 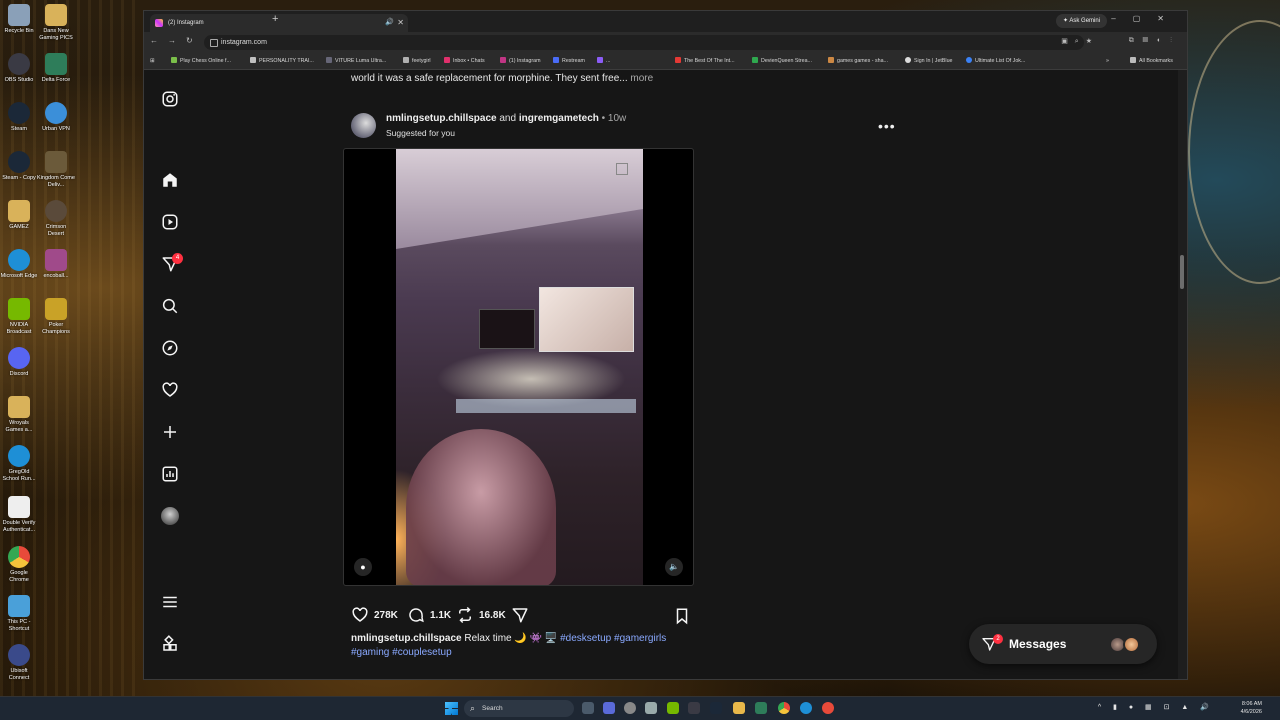 I want to click on address-bar: instagram.com, so click(x=644, y=42).